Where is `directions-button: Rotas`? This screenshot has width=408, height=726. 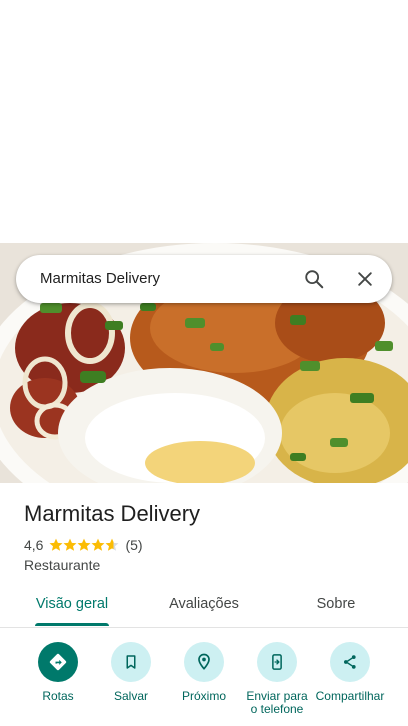
directions-button: Rotas is located at coordinates (58, 672).